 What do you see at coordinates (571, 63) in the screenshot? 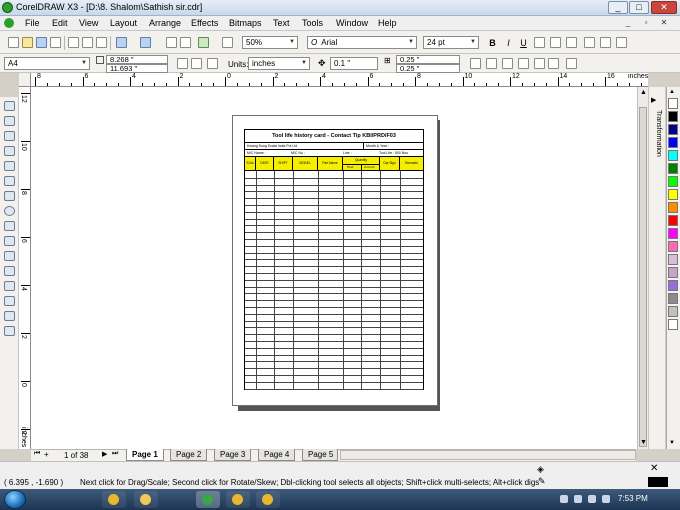
I see `options-icon` at bounding box center [571, 63].